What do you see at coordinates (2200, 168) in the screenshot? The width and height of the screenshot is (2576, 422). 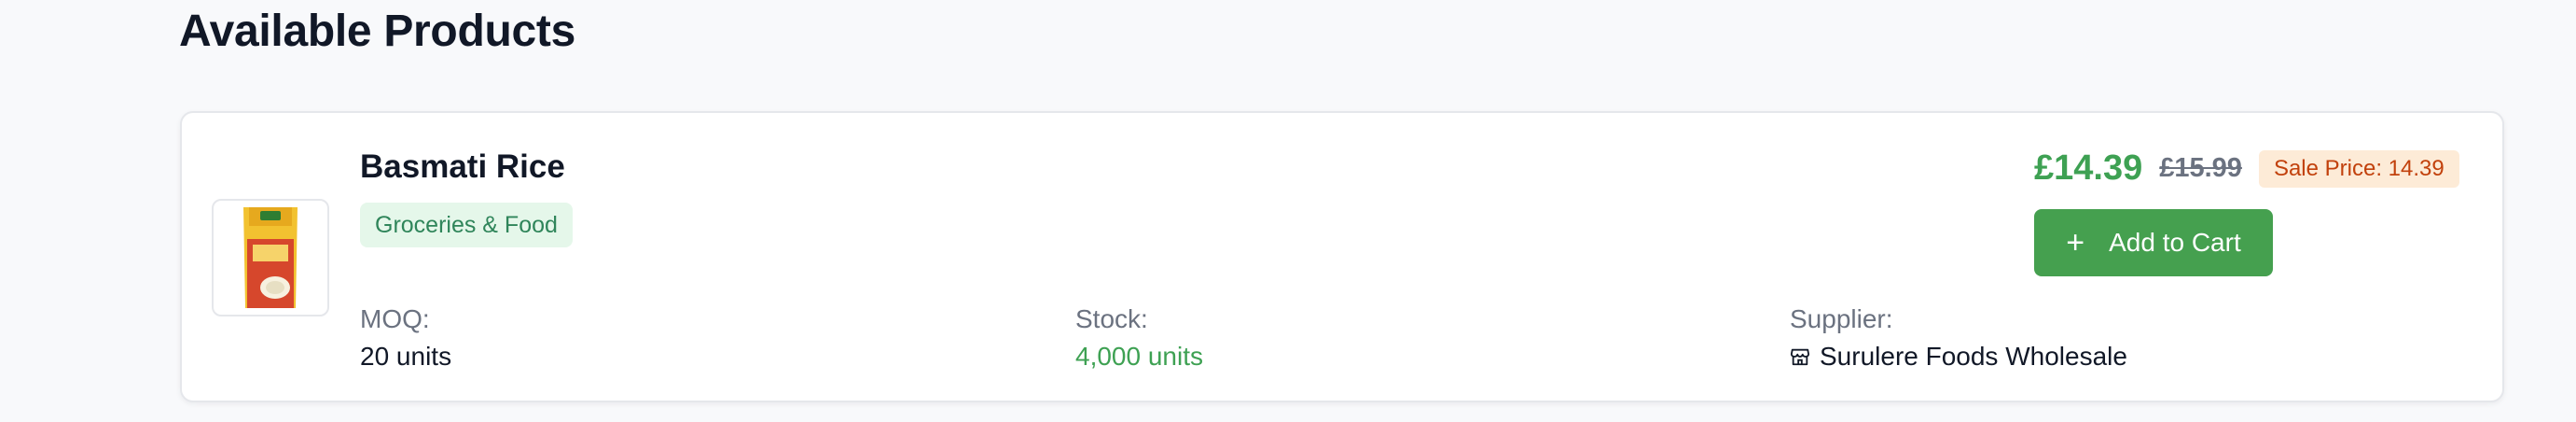 I see `price-original: £15.99` at bounding box center [2200, 168].